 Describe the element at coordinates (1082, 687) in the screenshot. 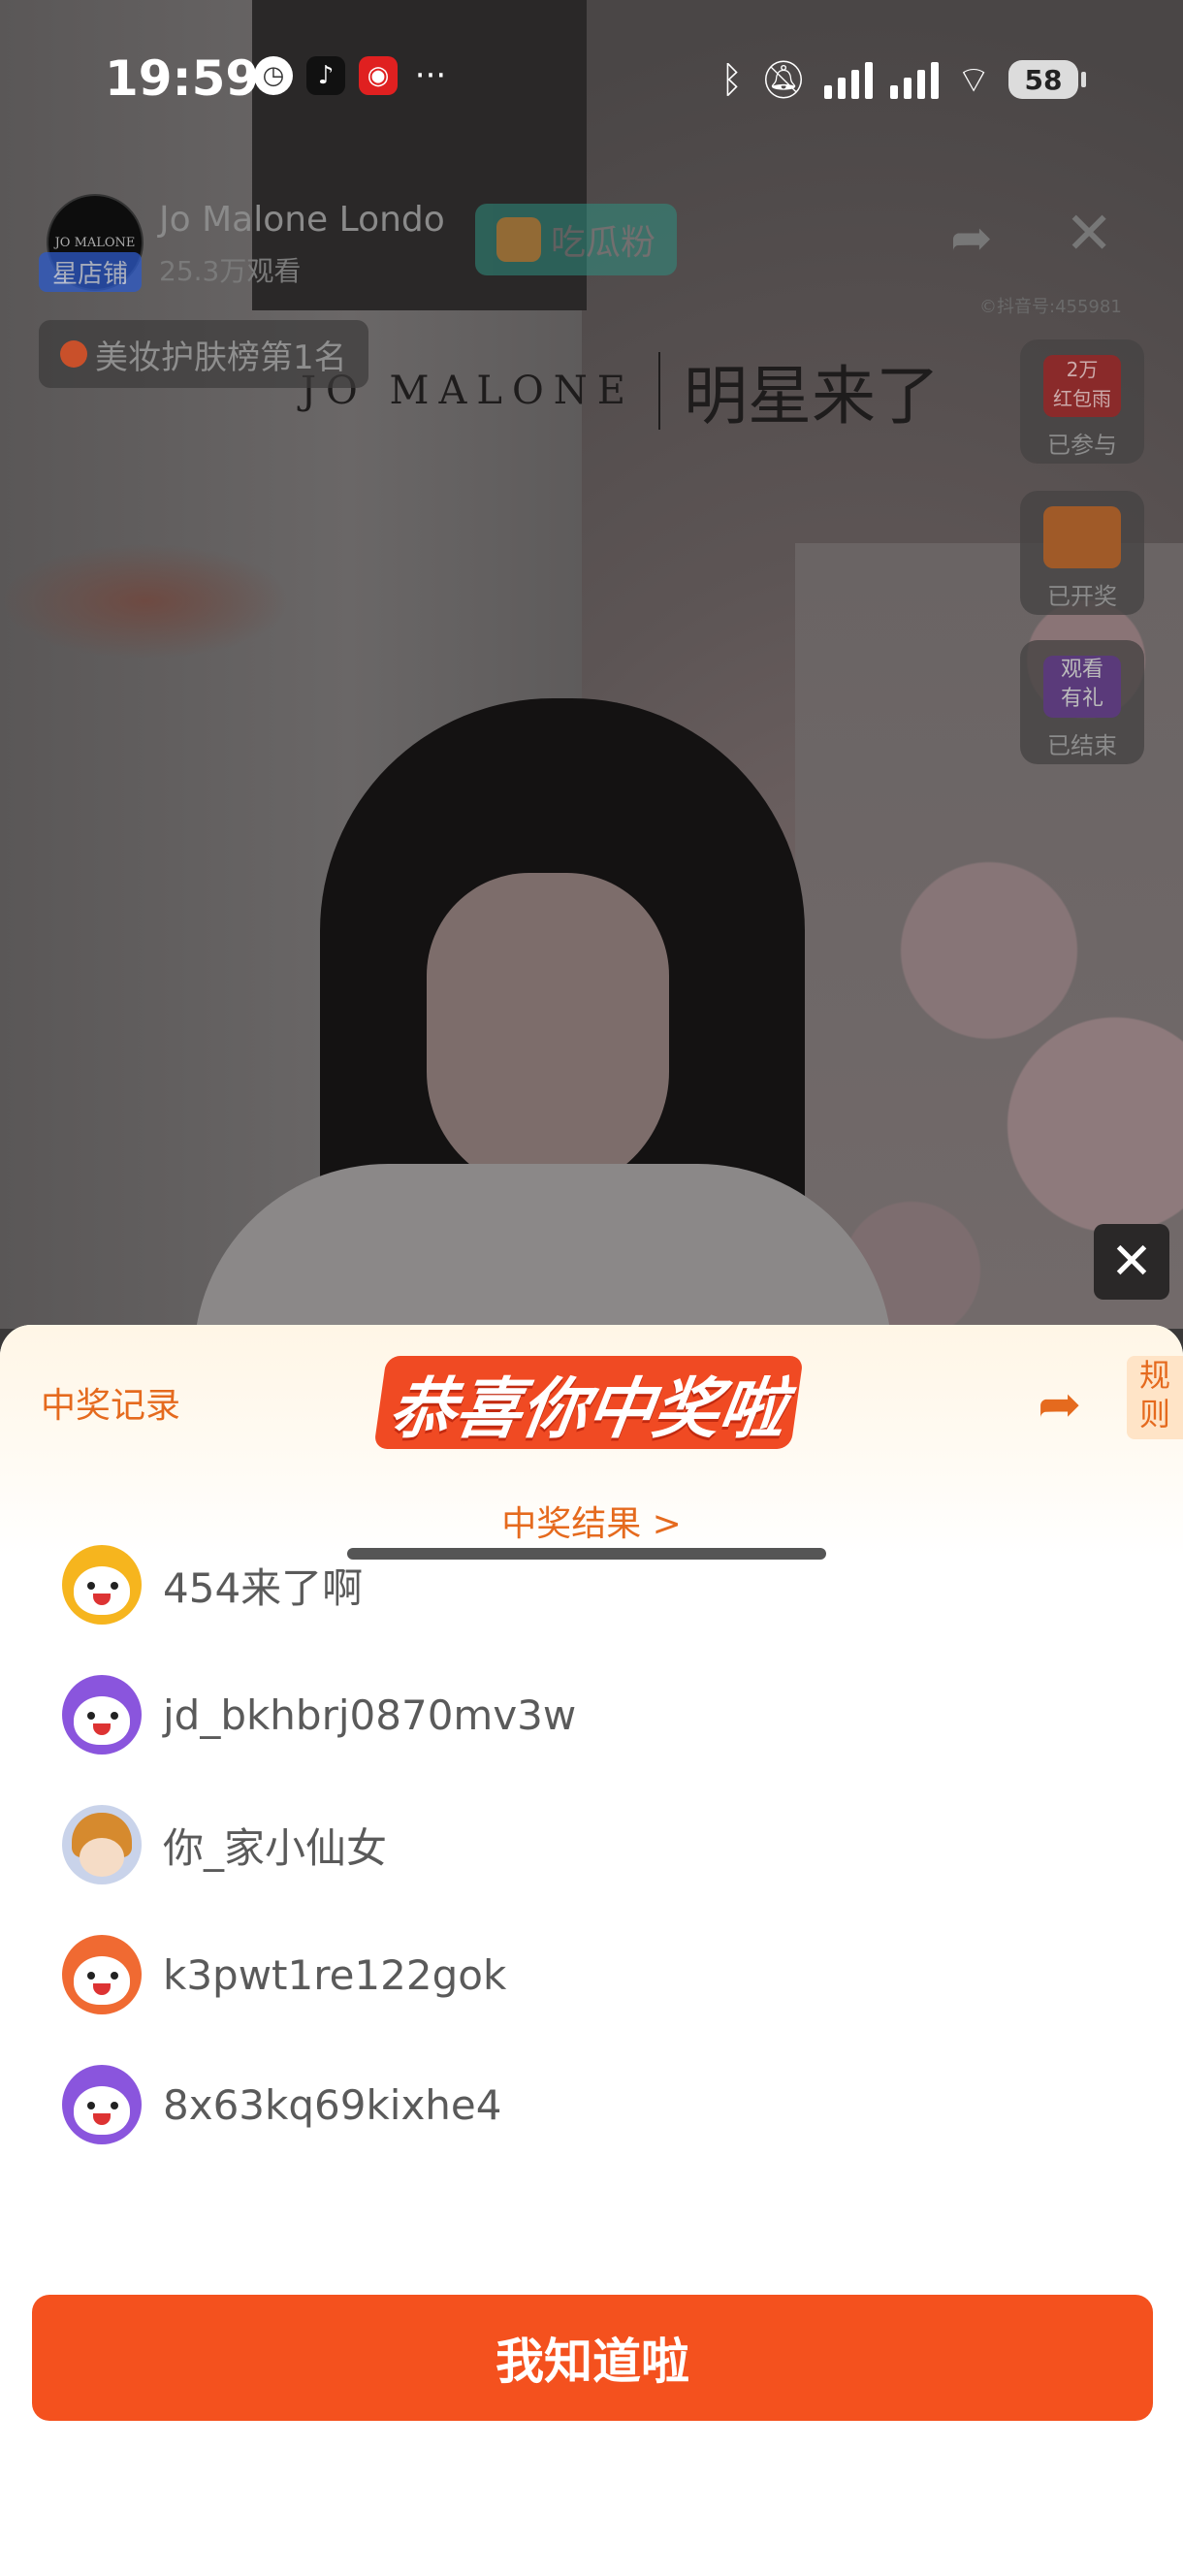

I see `watch-reward-icon: 观看 有礼` at that location.